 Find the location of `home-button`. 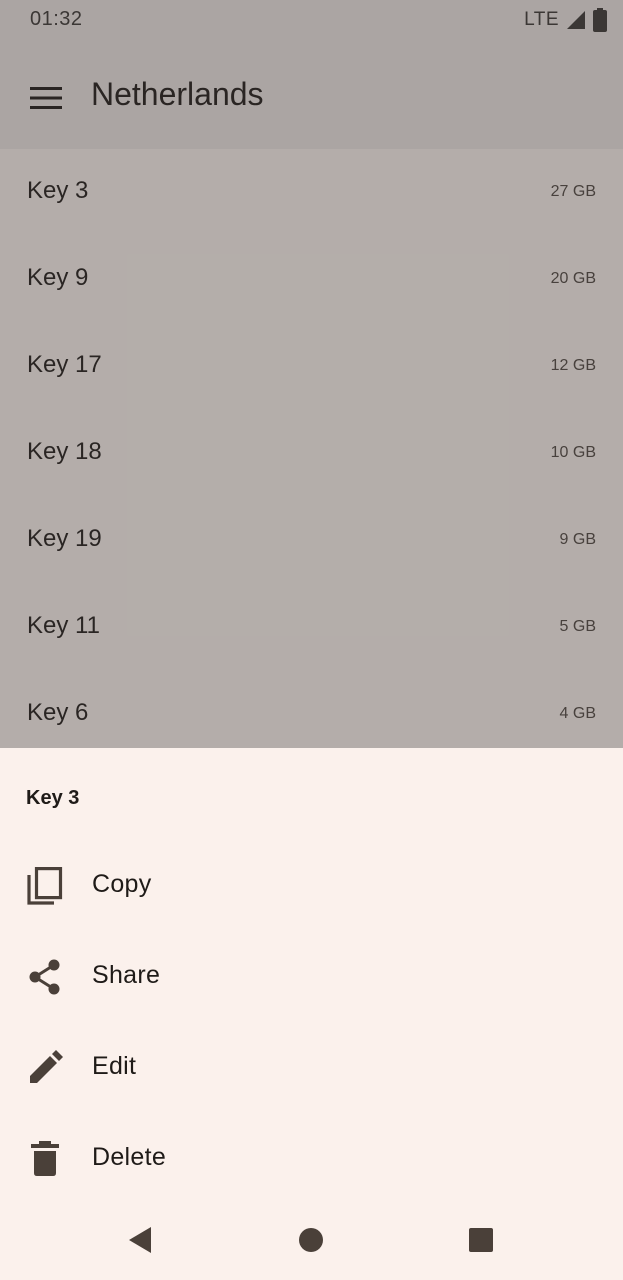

home-button is located at coordinates (311, 1240).